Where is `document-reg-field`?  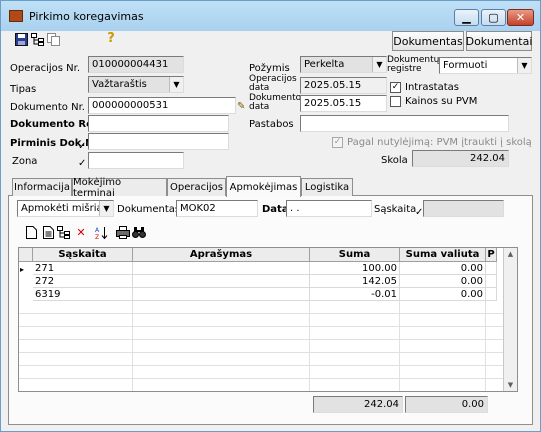 document-reg-field is located at coordinates (158, 123).